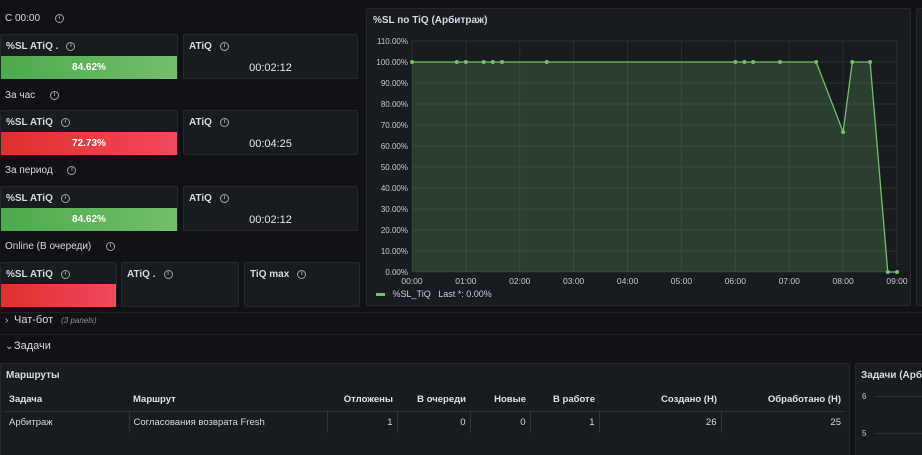  I want to click on stat-panel-tiqmax-online: TiQ max i, so click(302, 284).